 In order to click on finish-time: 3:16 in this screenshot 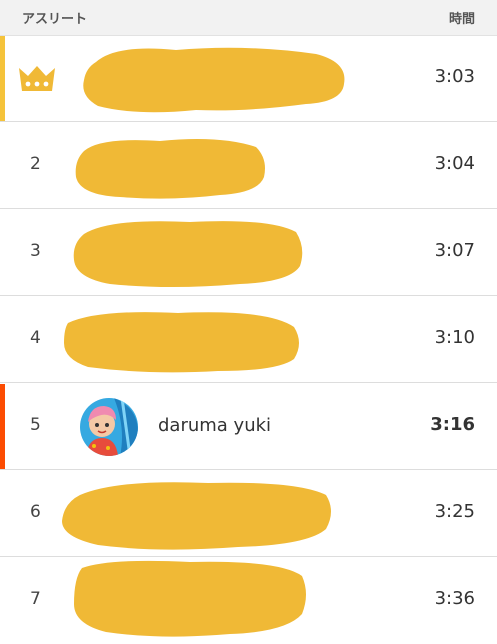, I will do `click(452, 424)`.